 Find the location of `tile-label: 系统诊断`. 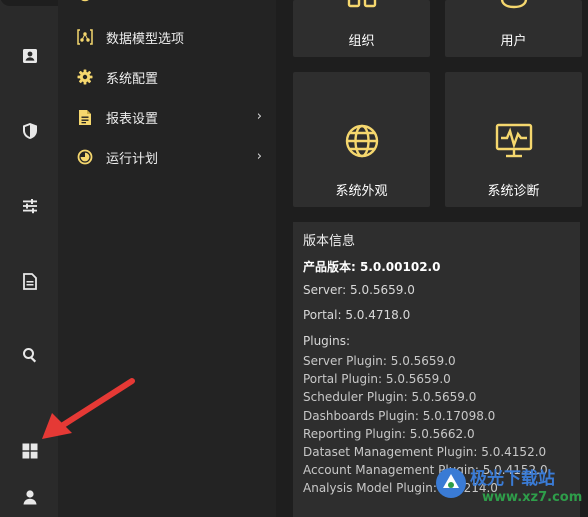

tile-label: 系统诊断 is located at coordinates (513, 191).